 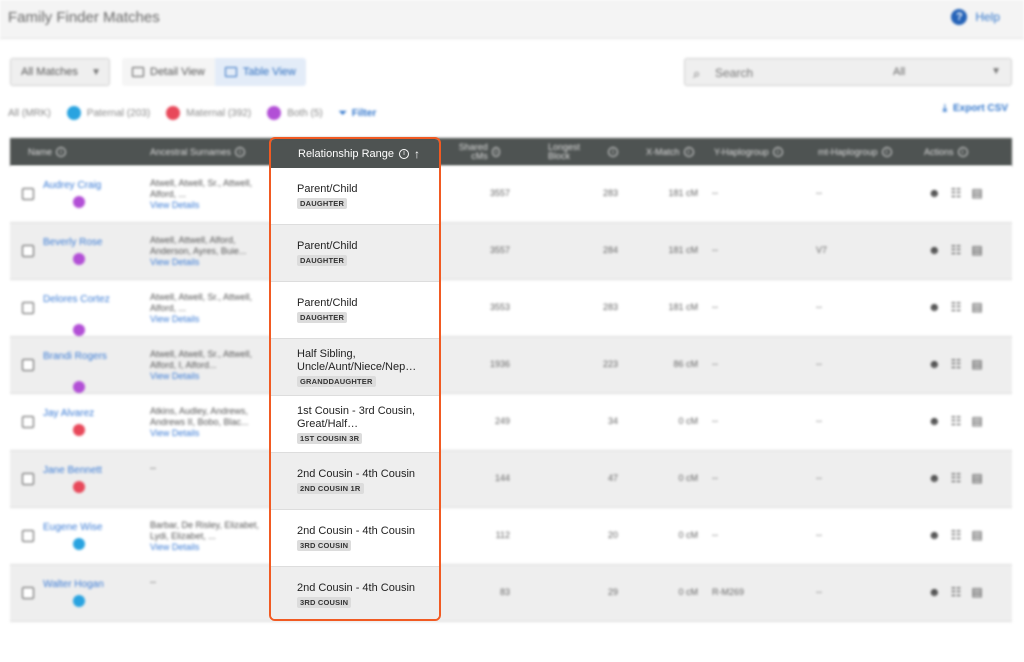 I want to click on top-bar: Family Finder Matches ? Help, so click(x=512, y=19).